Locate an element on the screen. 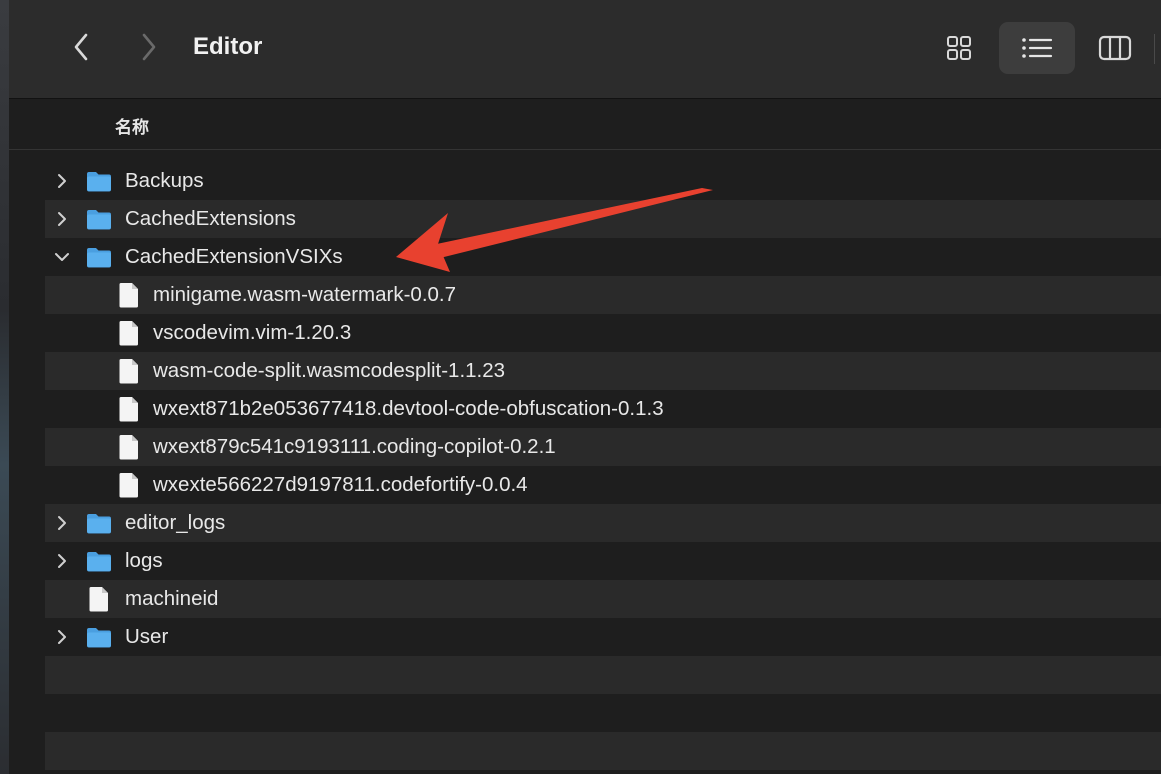 Image resolution: width=1161 pixels, height=774 pixels. back-button is located at coordinates (81, 47).